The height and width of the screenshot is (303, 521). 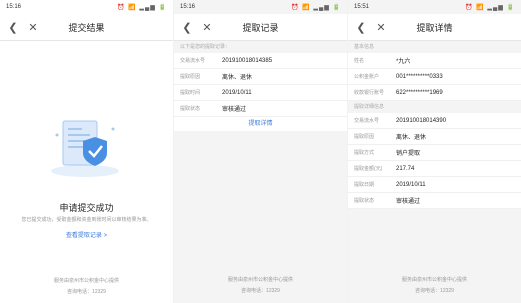 I want to click on records-header: 以下是您的提取记录：, so click(x=260, y=47).